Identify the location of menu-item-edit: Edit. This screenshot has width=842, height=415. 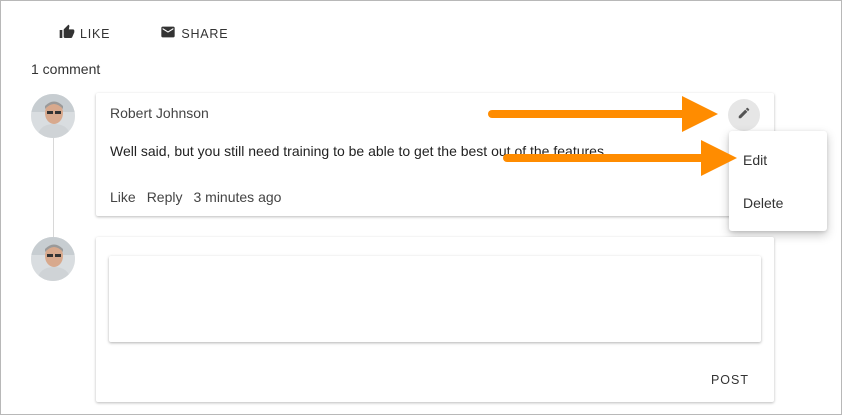
(755, 160).